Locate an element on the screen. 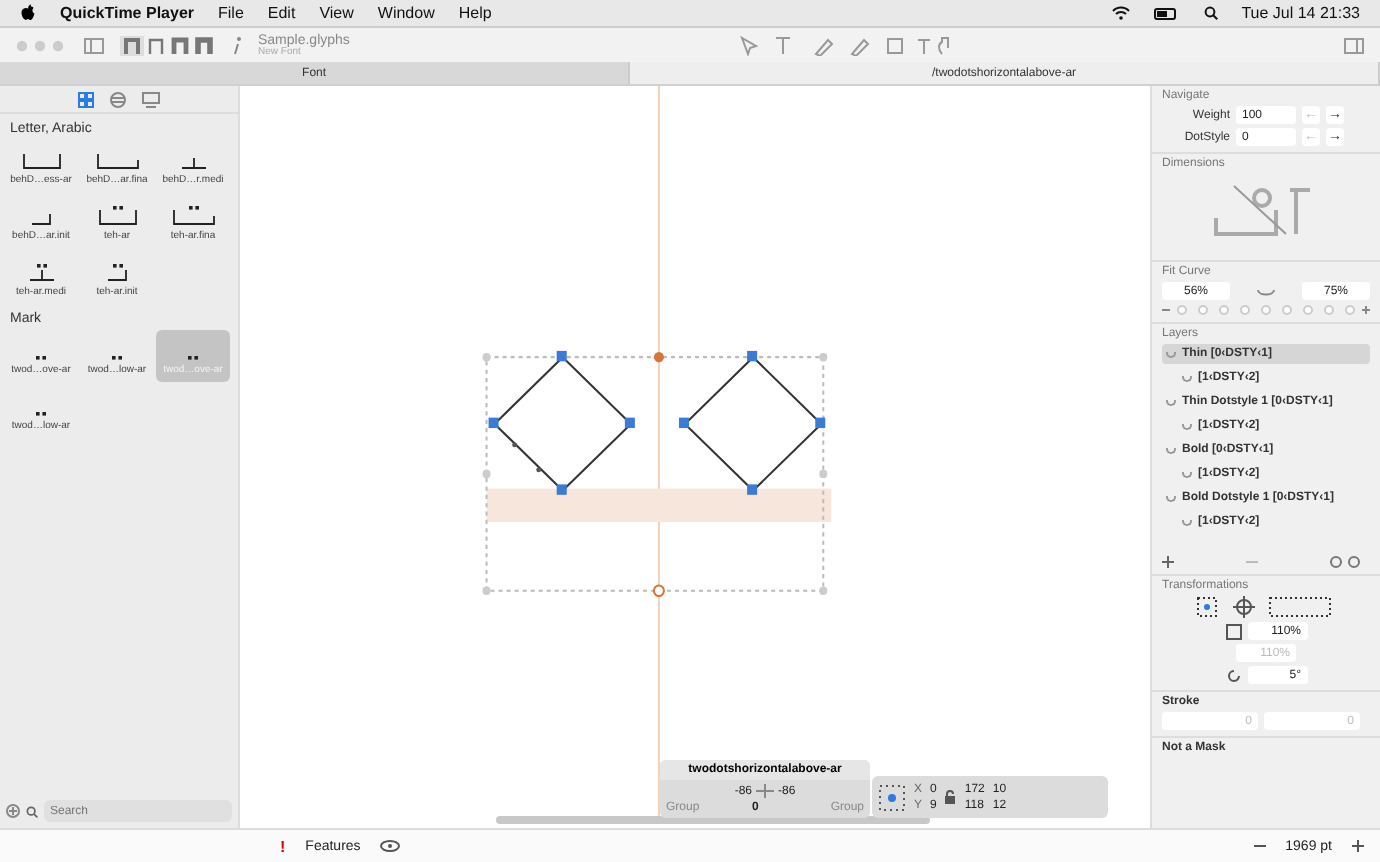 The width and height of the screenshot is (1380, 862). weight-glyph-icon is located at coordinates (168, 45).